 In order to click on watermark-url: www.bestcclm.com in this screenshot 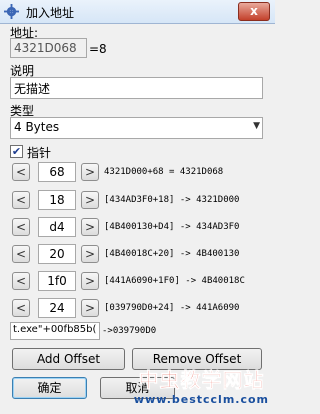, I will do `click(201, 399)`.